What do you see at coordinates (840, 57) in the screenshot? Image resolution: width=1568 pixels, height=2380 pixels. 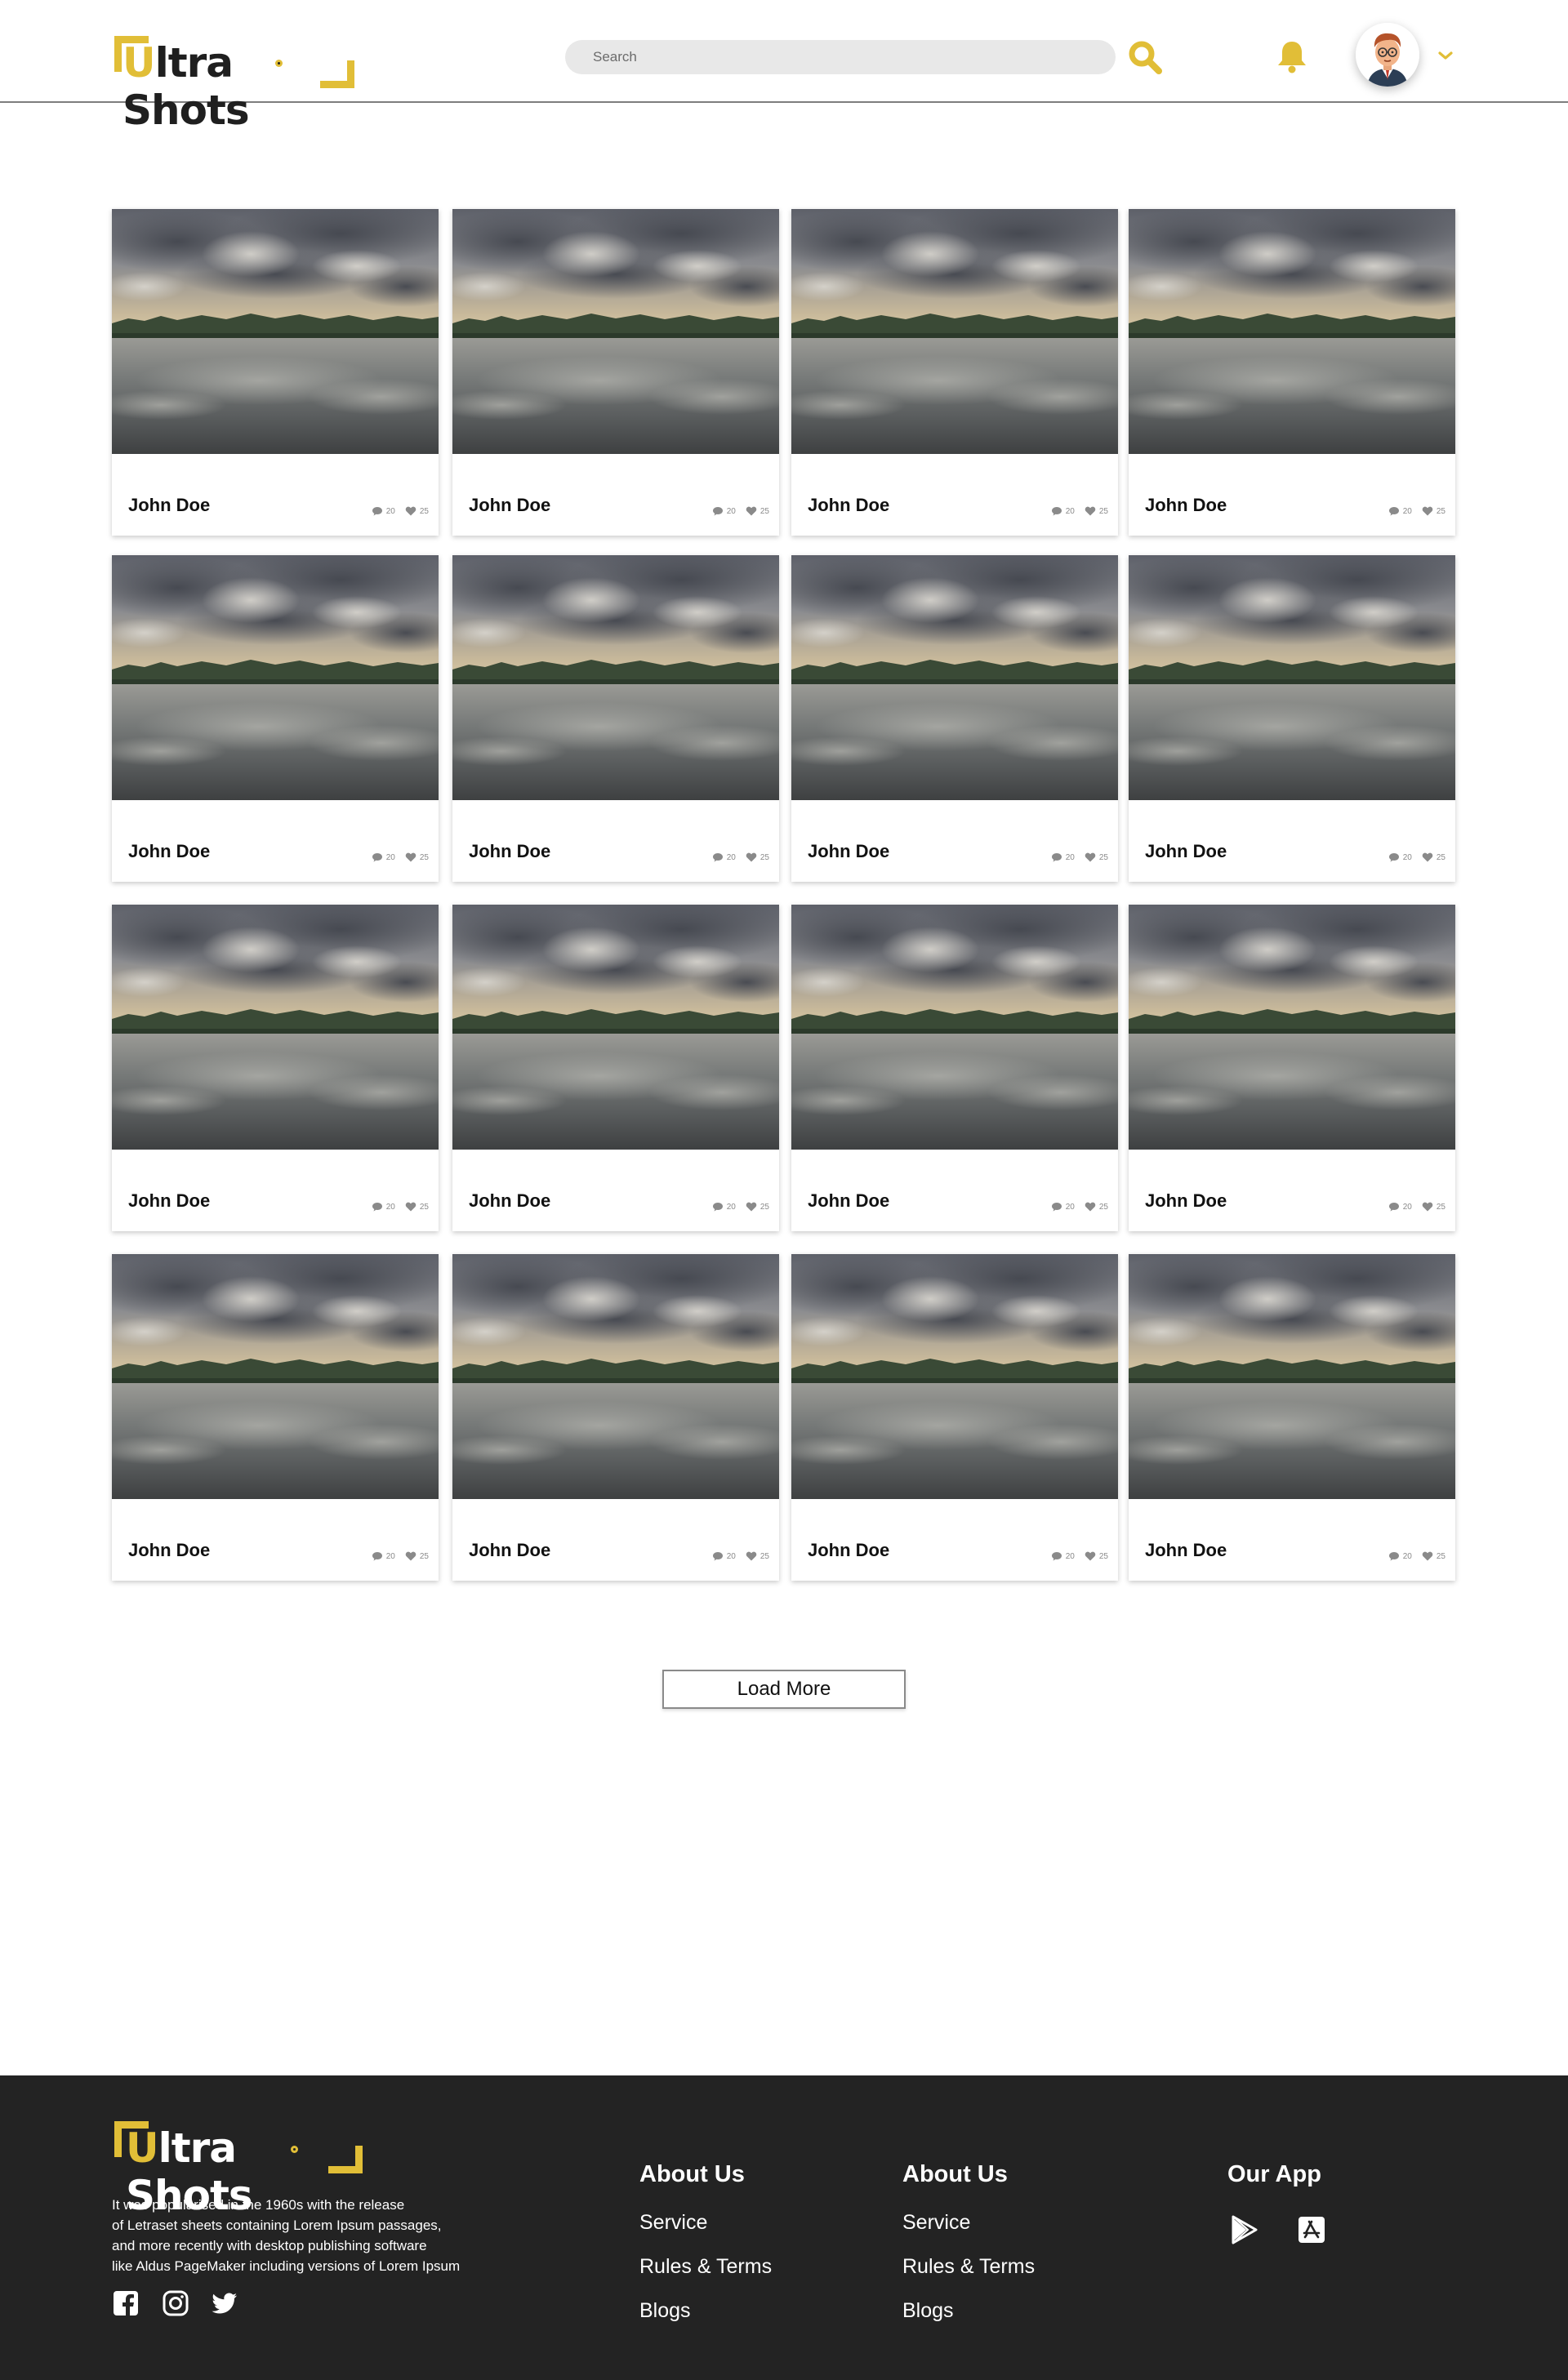 I see `search-input` at bounding box center [840, 57].